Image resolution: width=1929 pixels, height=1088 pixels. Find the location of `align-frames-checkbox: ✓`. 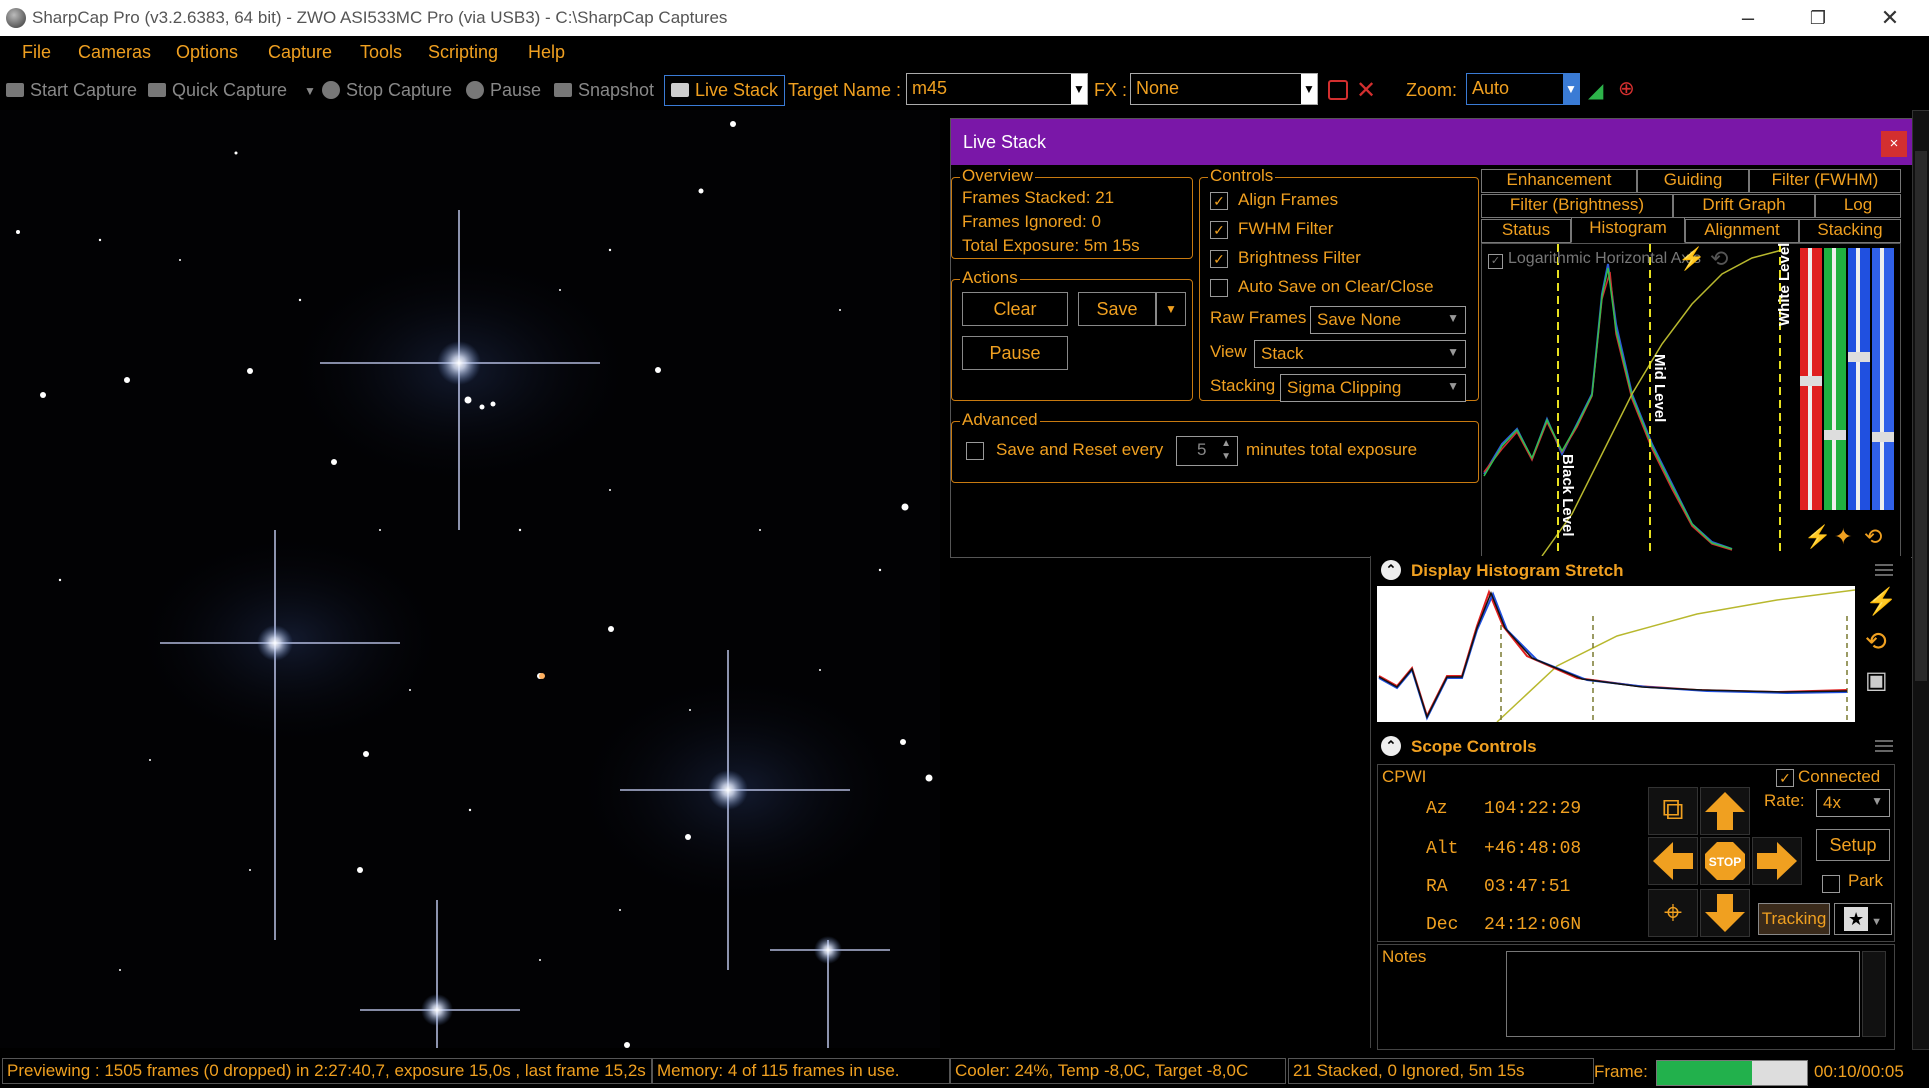

align-frames-checkbox: ✓ is located at coordinates (1219, 201).